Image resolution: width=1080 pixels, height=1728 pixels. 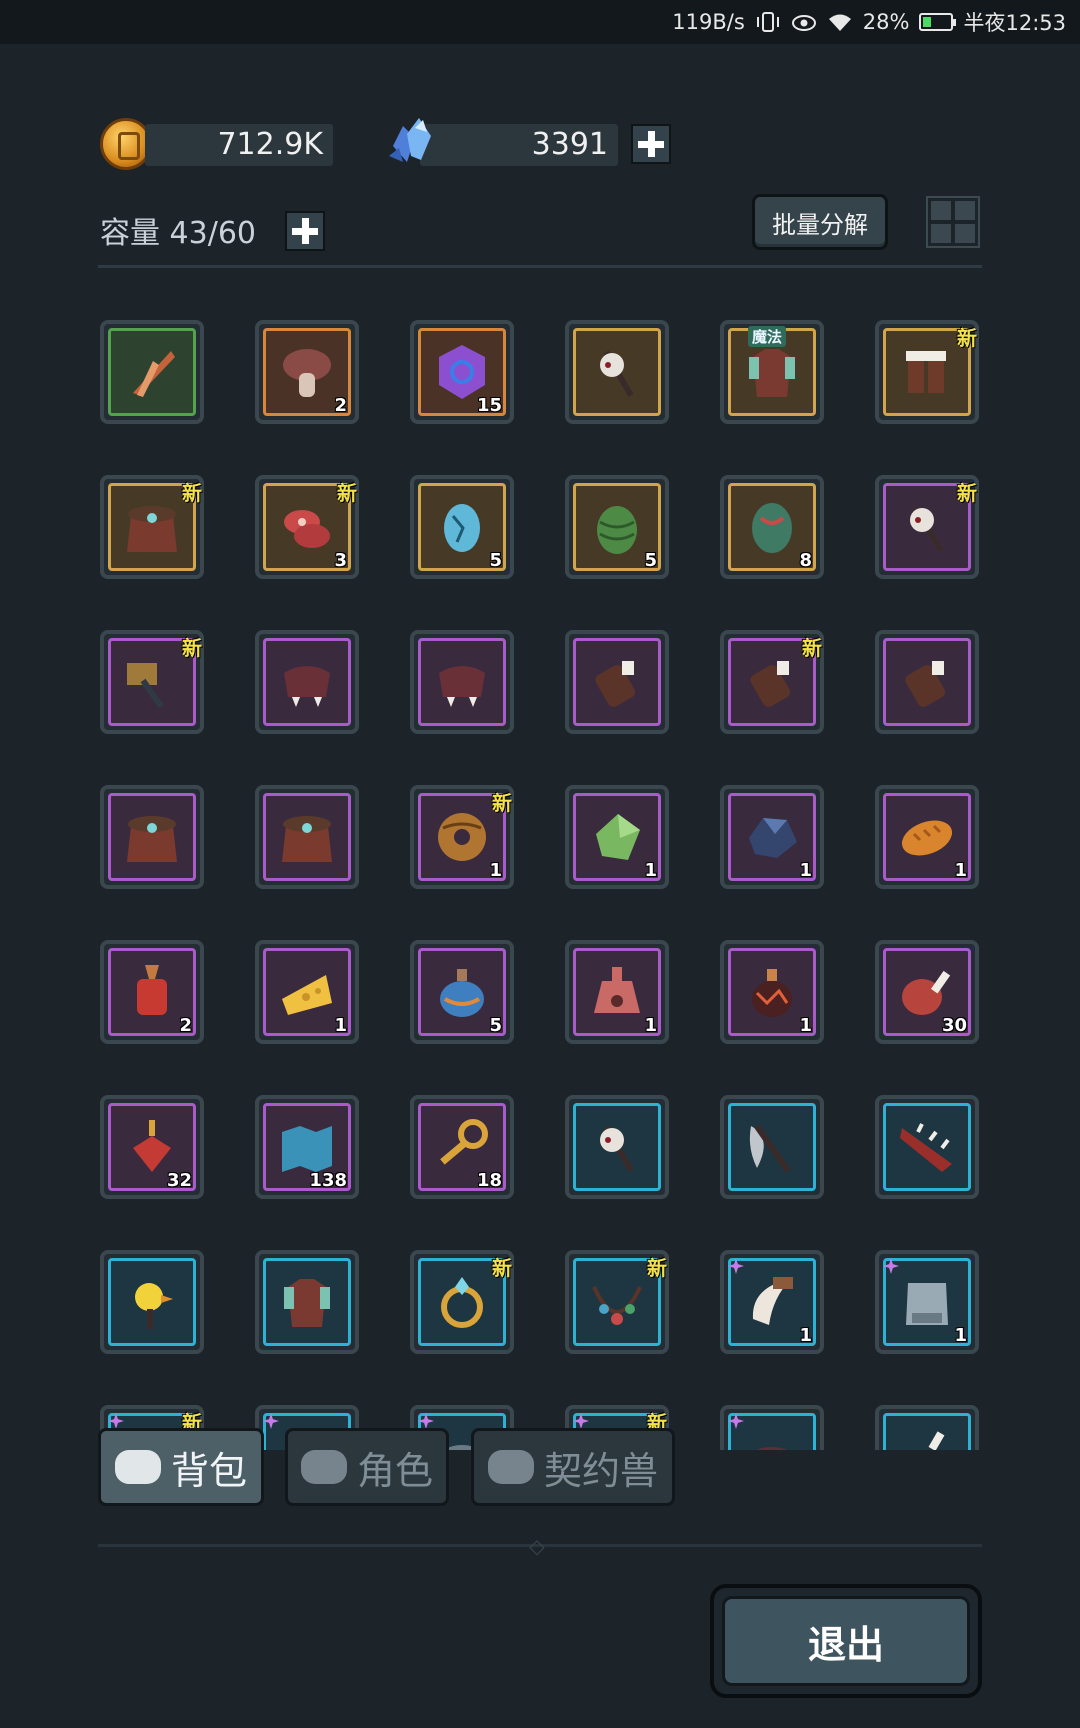 What do you see at coordinates (462, 837) in the screenshot?
I see `inventory-slot: 1新` at bounding box center [462, 837].